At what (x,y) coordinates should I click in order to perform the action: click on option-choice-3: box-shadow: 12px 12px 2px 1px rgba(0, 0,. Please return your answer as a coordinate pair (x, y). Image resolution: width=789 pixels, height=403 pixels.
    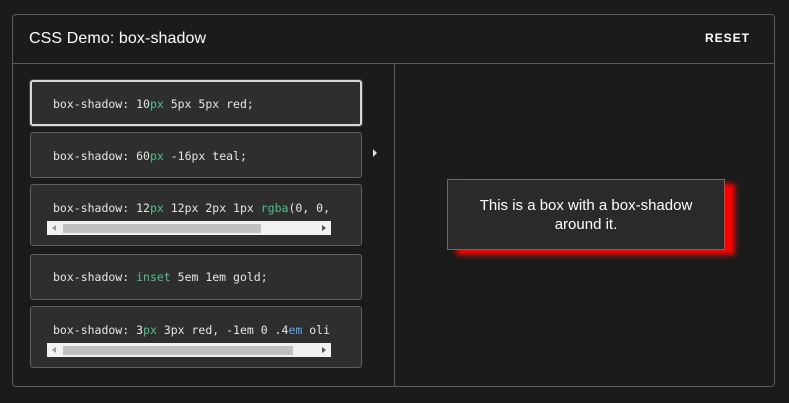
    Looking at the image, I should click on (196, 215).